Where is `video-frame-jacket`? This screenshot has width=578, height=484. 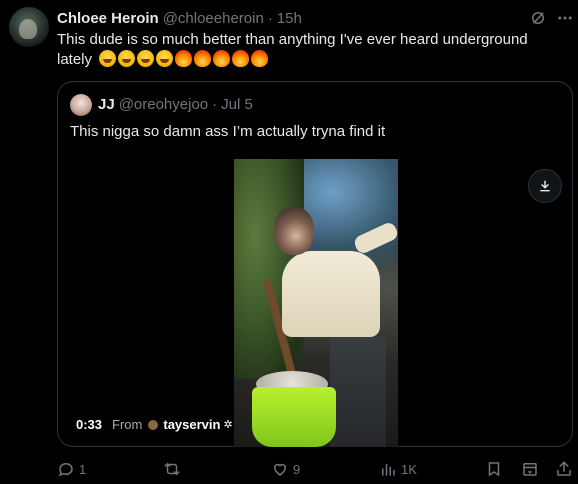 video-frame-jacket is located at coordinates (331, 294).